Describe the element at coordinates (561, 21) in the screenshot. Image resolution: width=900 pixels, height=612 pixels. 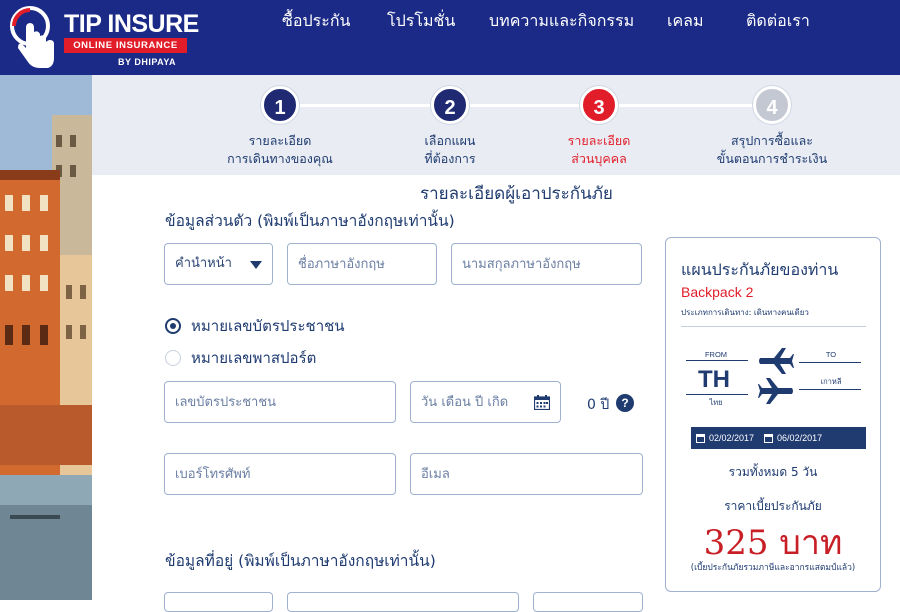
I see `nav-articles: บทความและกิจกรรม` at that location.